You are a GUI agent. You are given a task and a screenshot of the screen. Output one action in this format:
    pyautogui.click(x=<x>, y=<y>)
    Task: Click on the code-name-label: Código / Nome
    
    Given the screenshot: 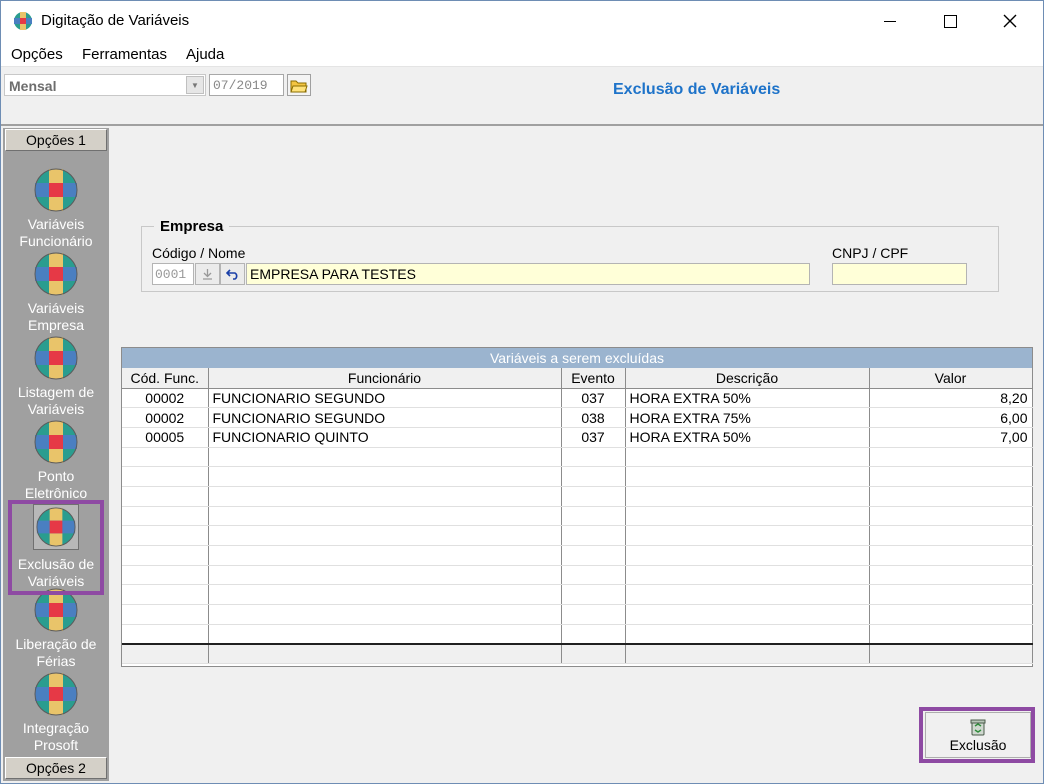 What is the action you would take?
    pyautogui.click(x=199, y=253)
    